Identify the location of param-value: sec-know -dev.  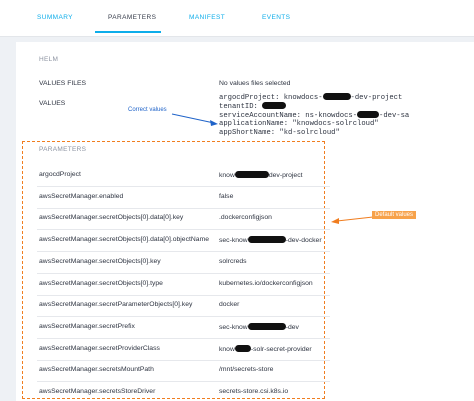
(259, 327).